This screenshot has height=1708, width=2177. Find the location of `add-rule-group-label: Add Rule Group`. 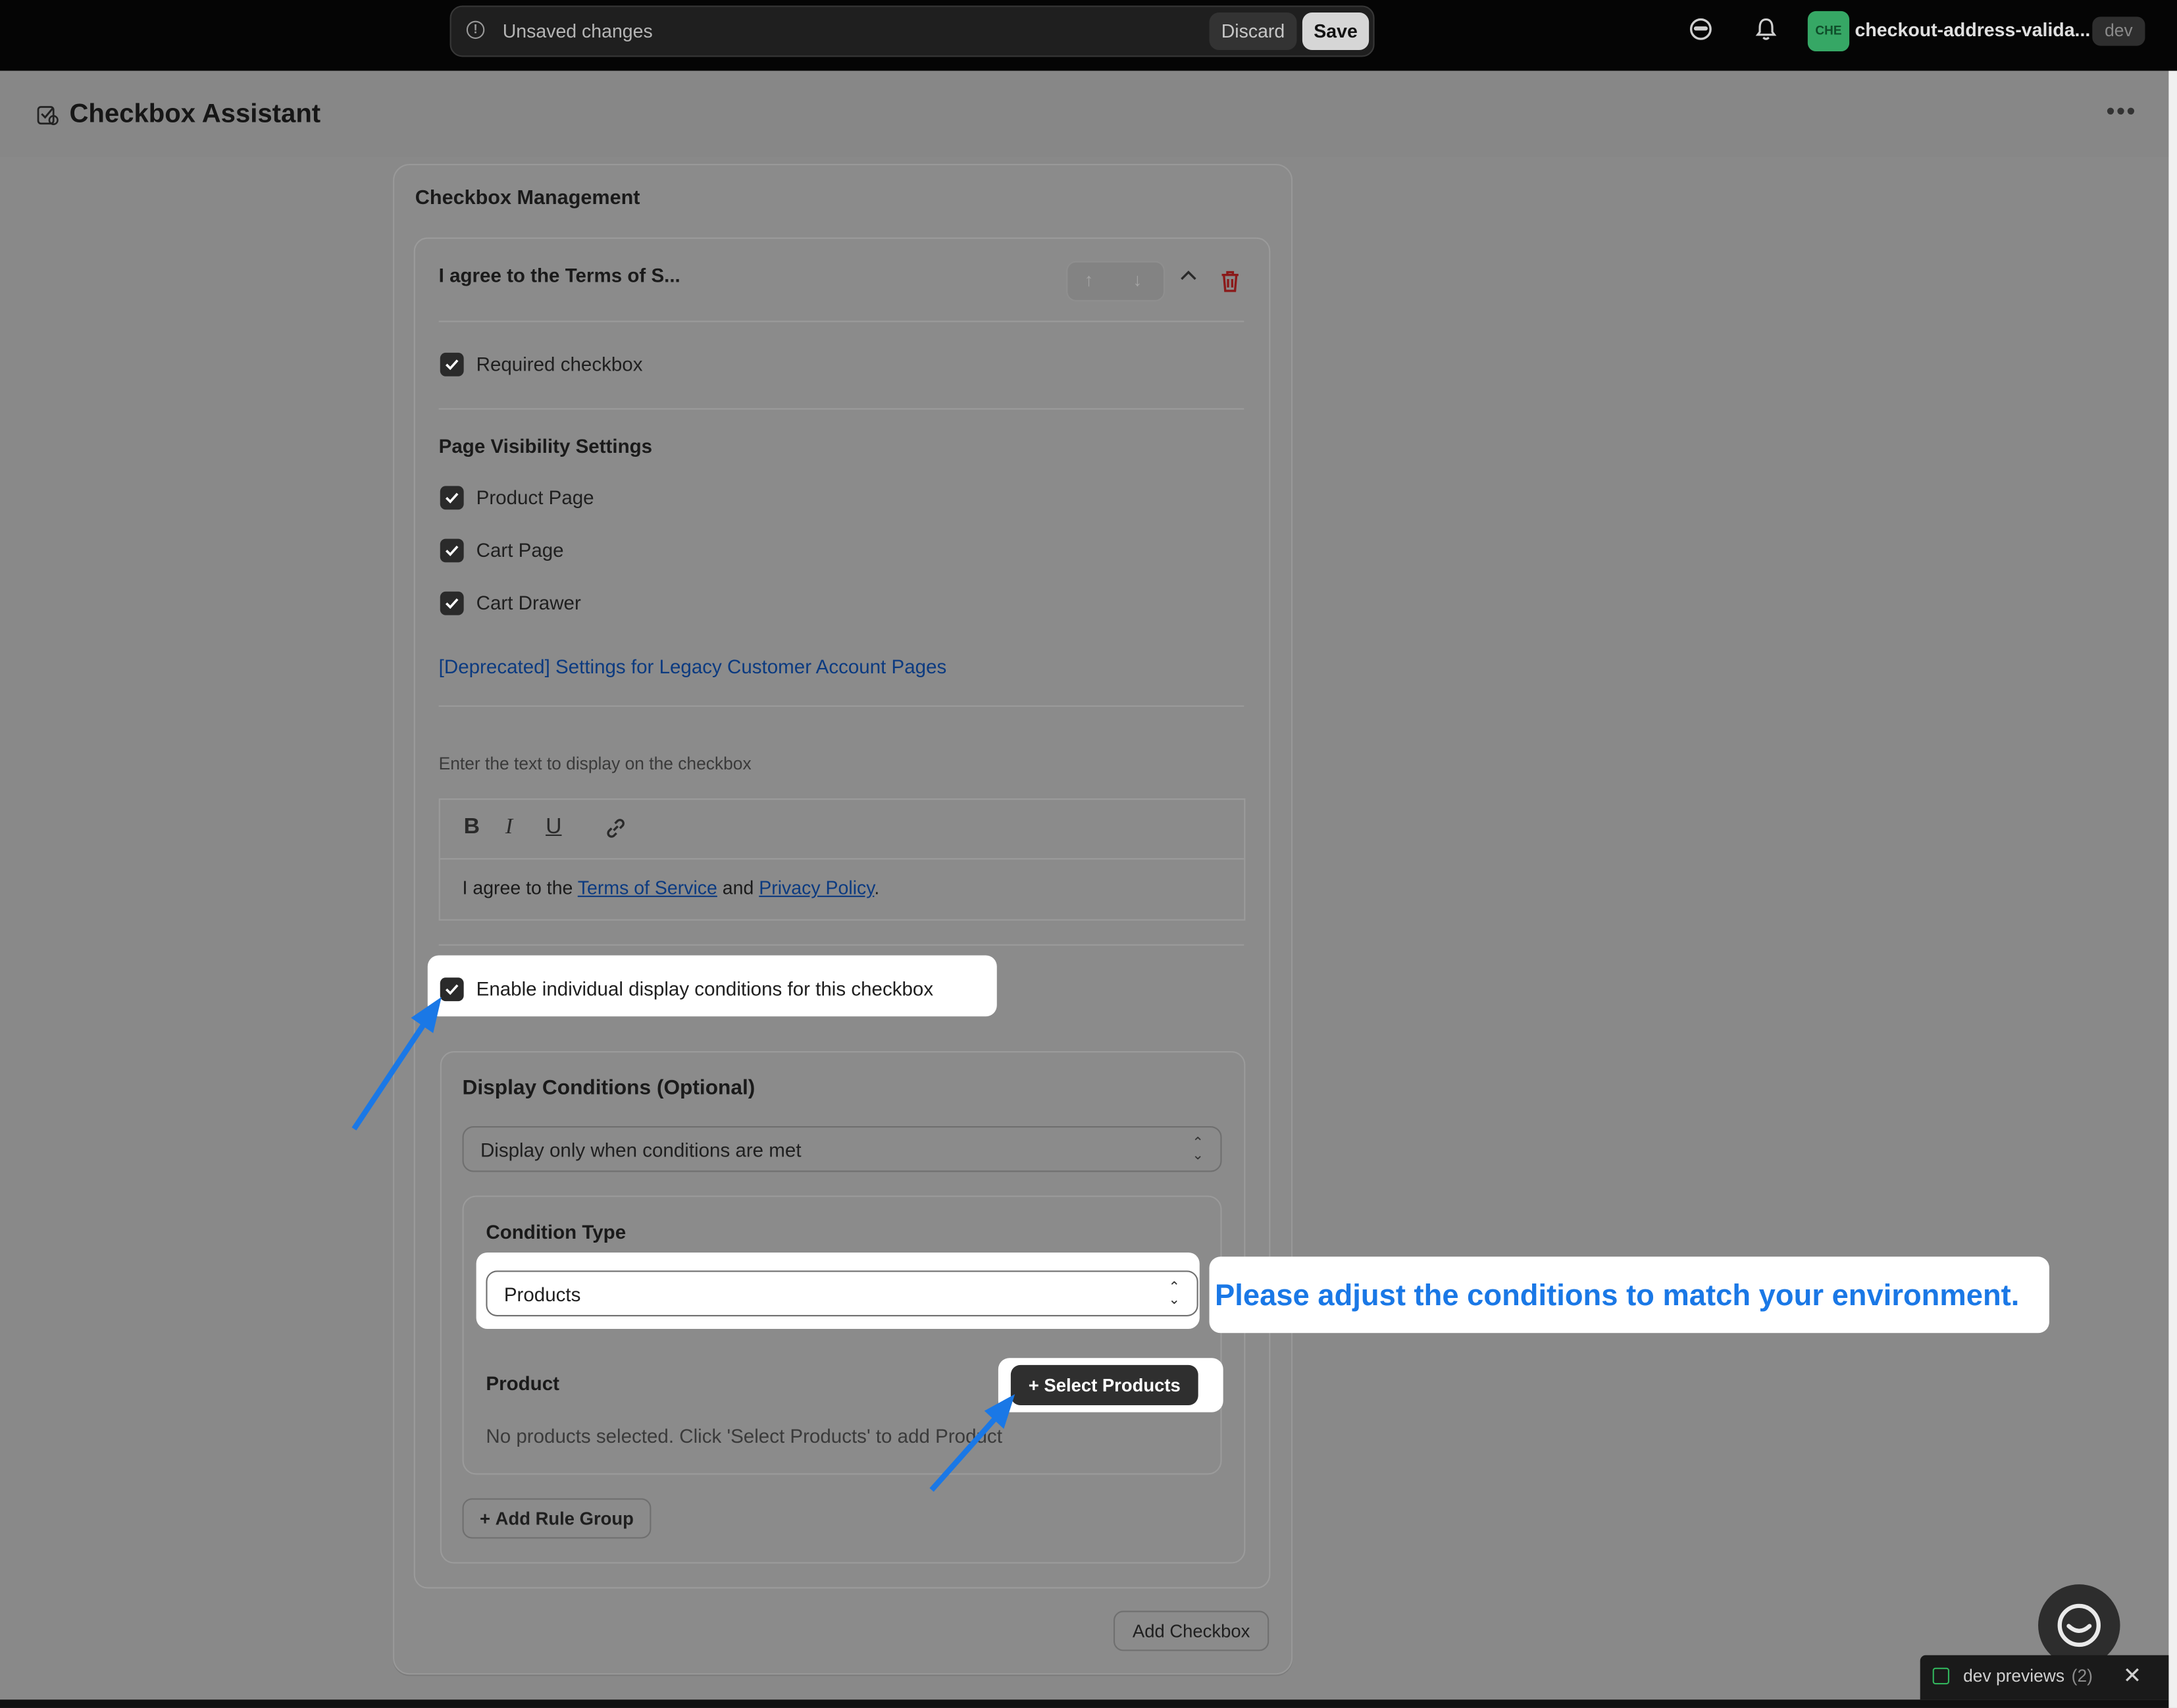

add-rule-group-label: Add Rule Group is located at coordinates (565, 1518).